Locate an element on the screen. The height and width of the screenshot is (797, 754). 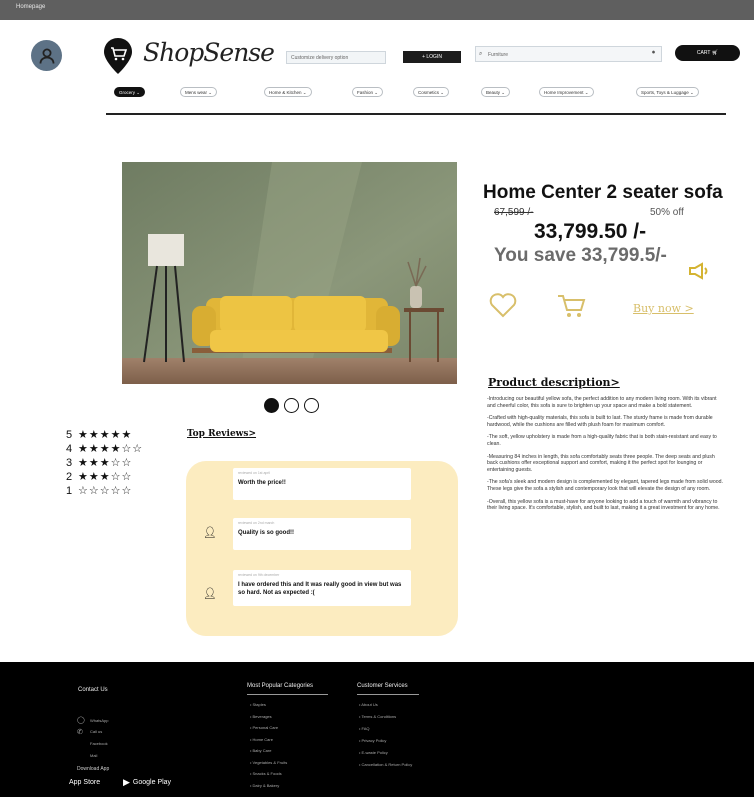
footer-link-label: Personal Care is located at coordinates (265, 727).